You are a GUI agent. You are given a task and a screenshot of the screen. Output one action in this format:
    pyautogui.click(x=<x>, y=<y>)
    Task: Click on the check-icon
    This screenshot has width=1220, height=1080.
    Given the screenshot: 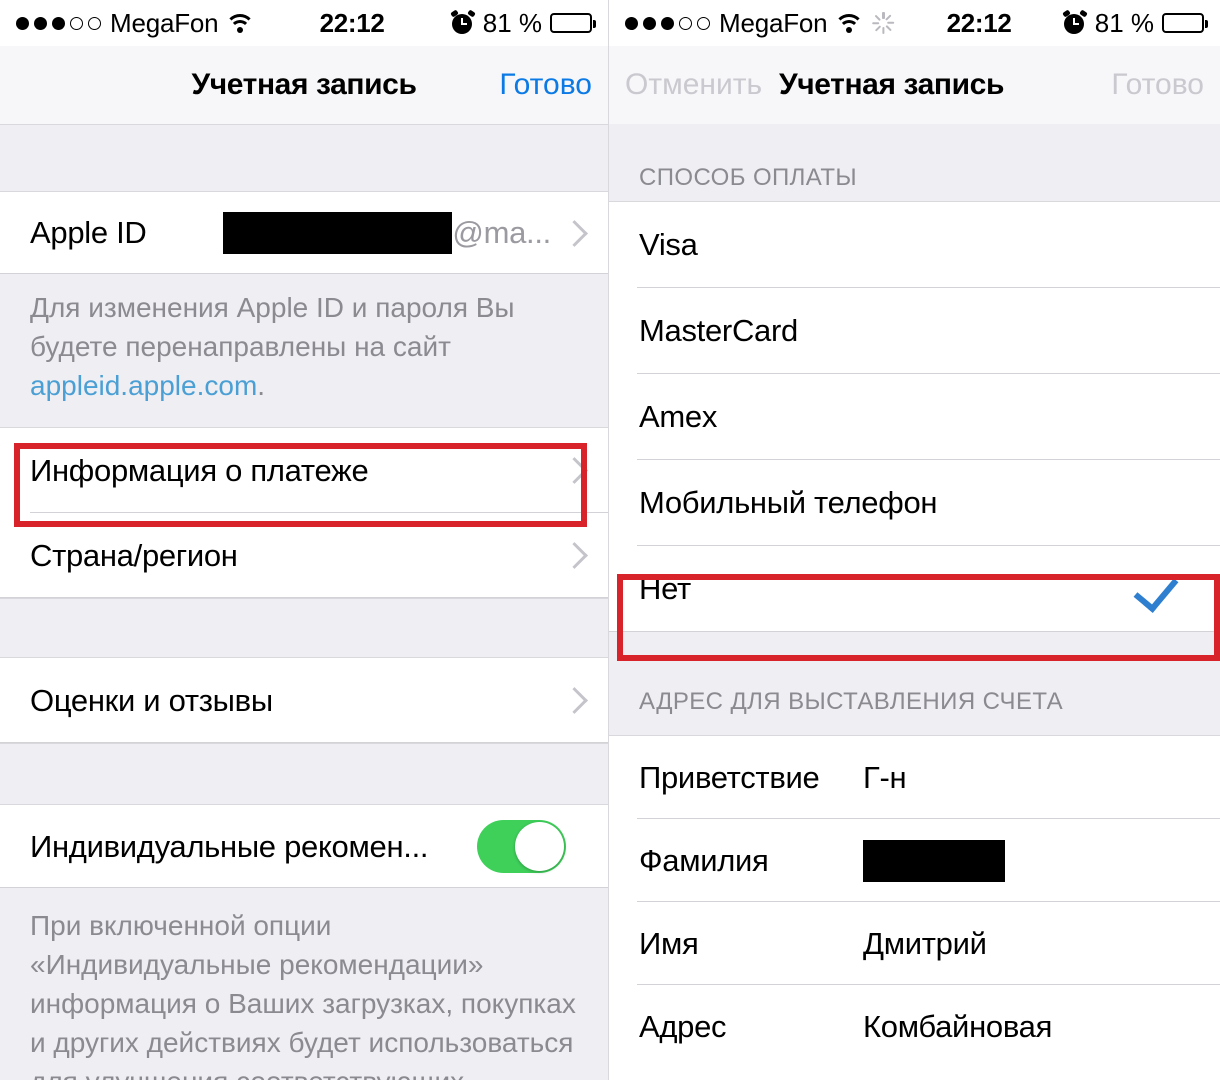 What is the action you would take?
    pyautogui.click(x=1156, y=589)
    